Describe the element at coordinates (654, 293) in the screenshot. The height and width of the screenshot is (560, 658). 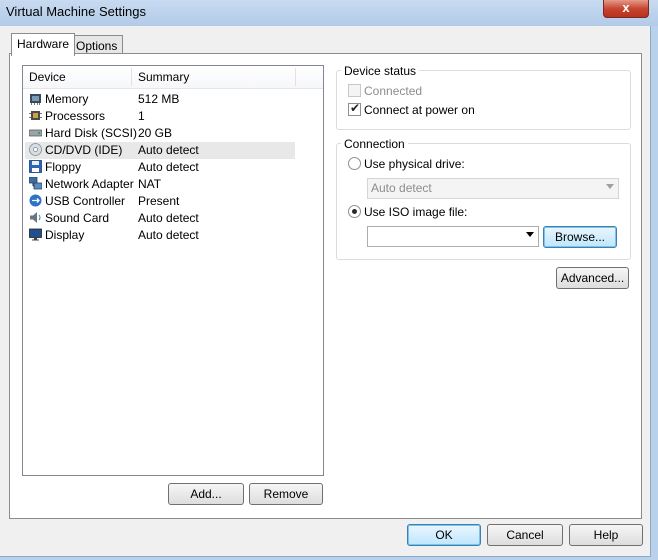
I see `window-border` at that location.